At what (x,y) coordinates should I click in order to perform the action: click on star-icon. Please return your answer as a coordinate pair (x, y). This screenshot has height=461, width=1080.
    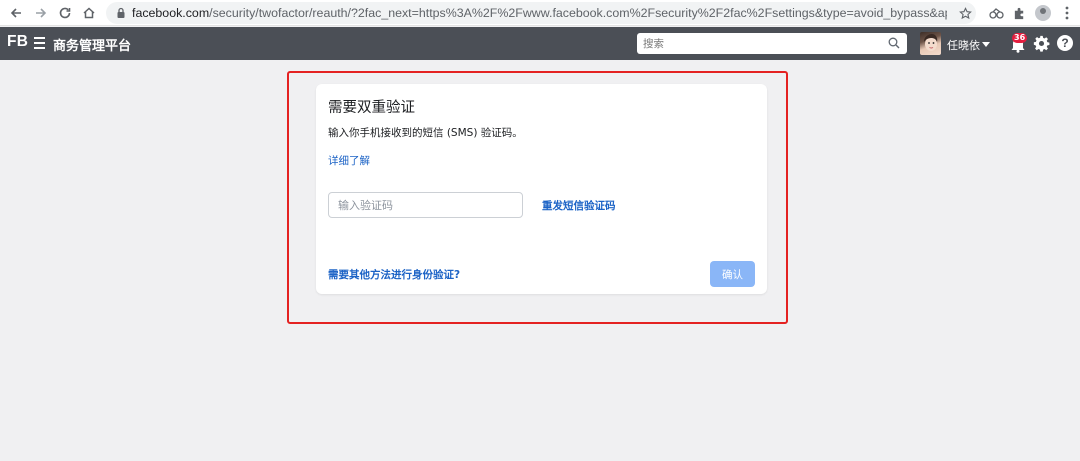
    Looking at the image, I should click on (965, 13).